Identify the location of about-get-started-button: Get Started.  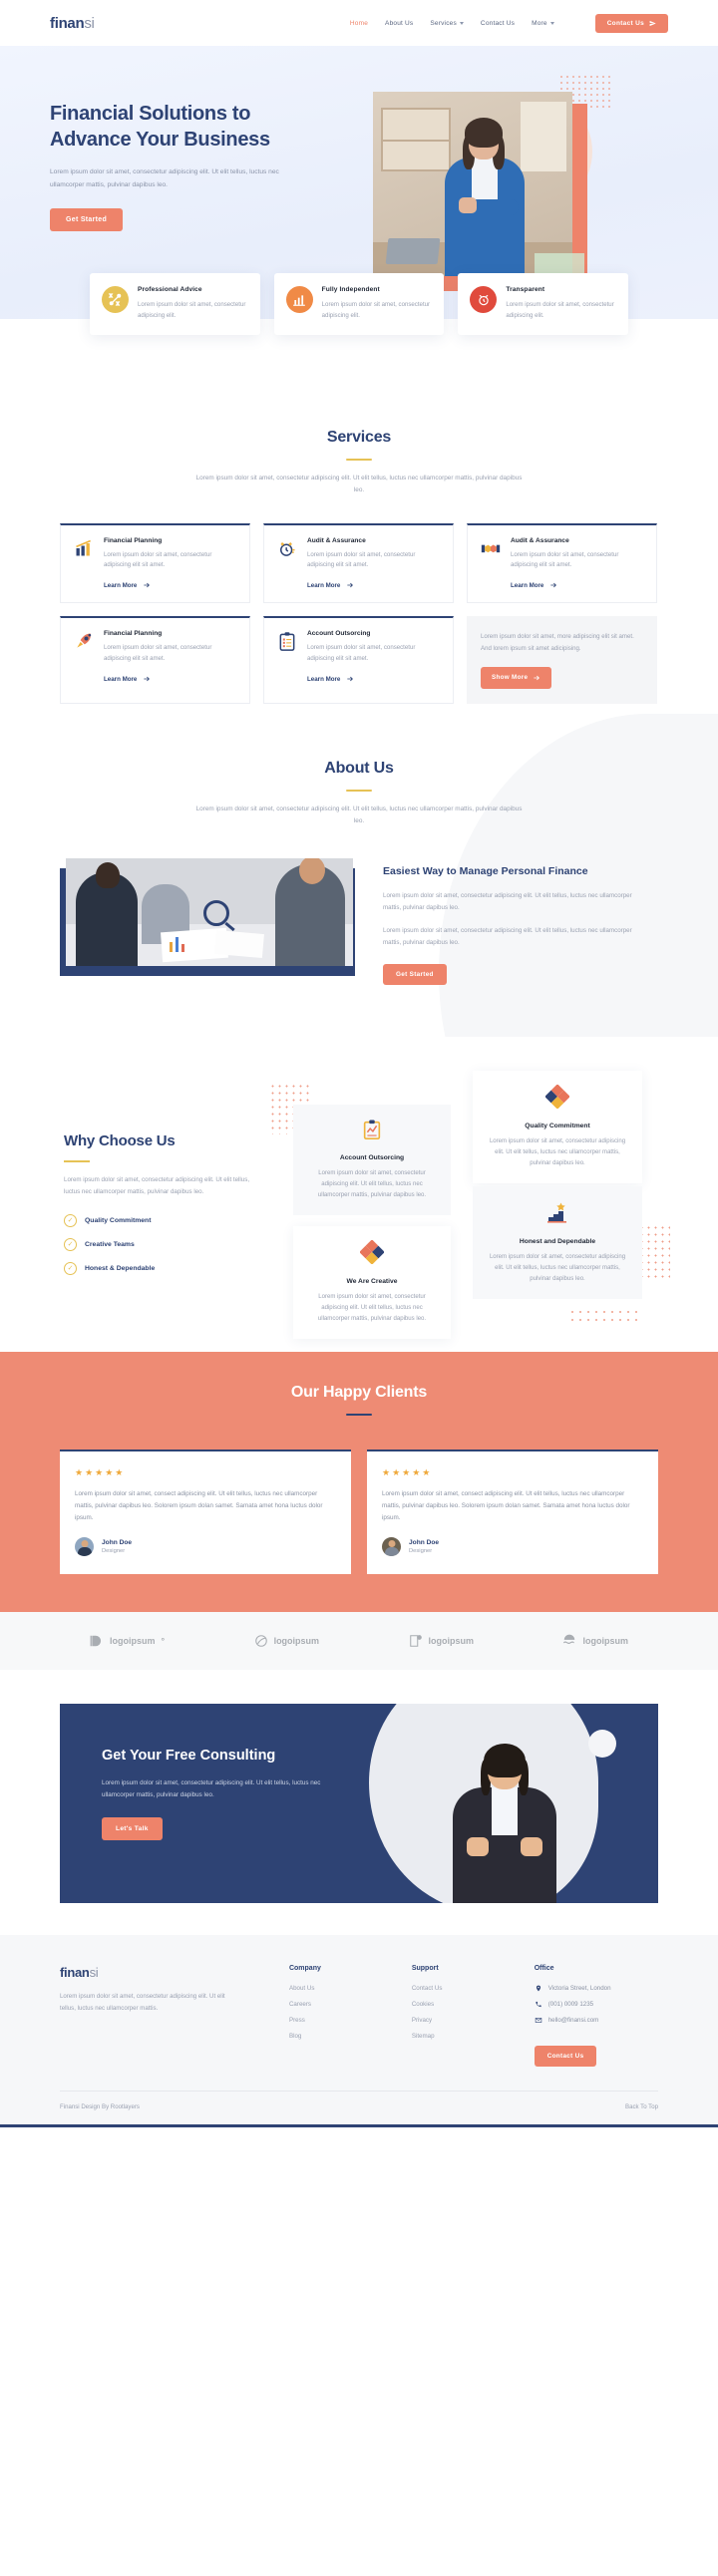
(415, 974).